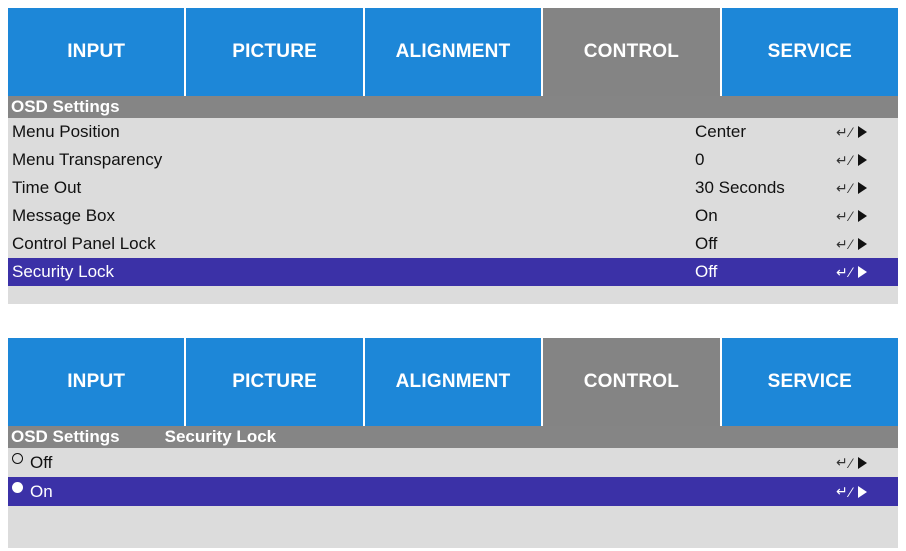 The image size is (906, 551). Describe the element at coordinates (740, 187) in the screenshot. I see `row-value: 30 Seconds` at that location.